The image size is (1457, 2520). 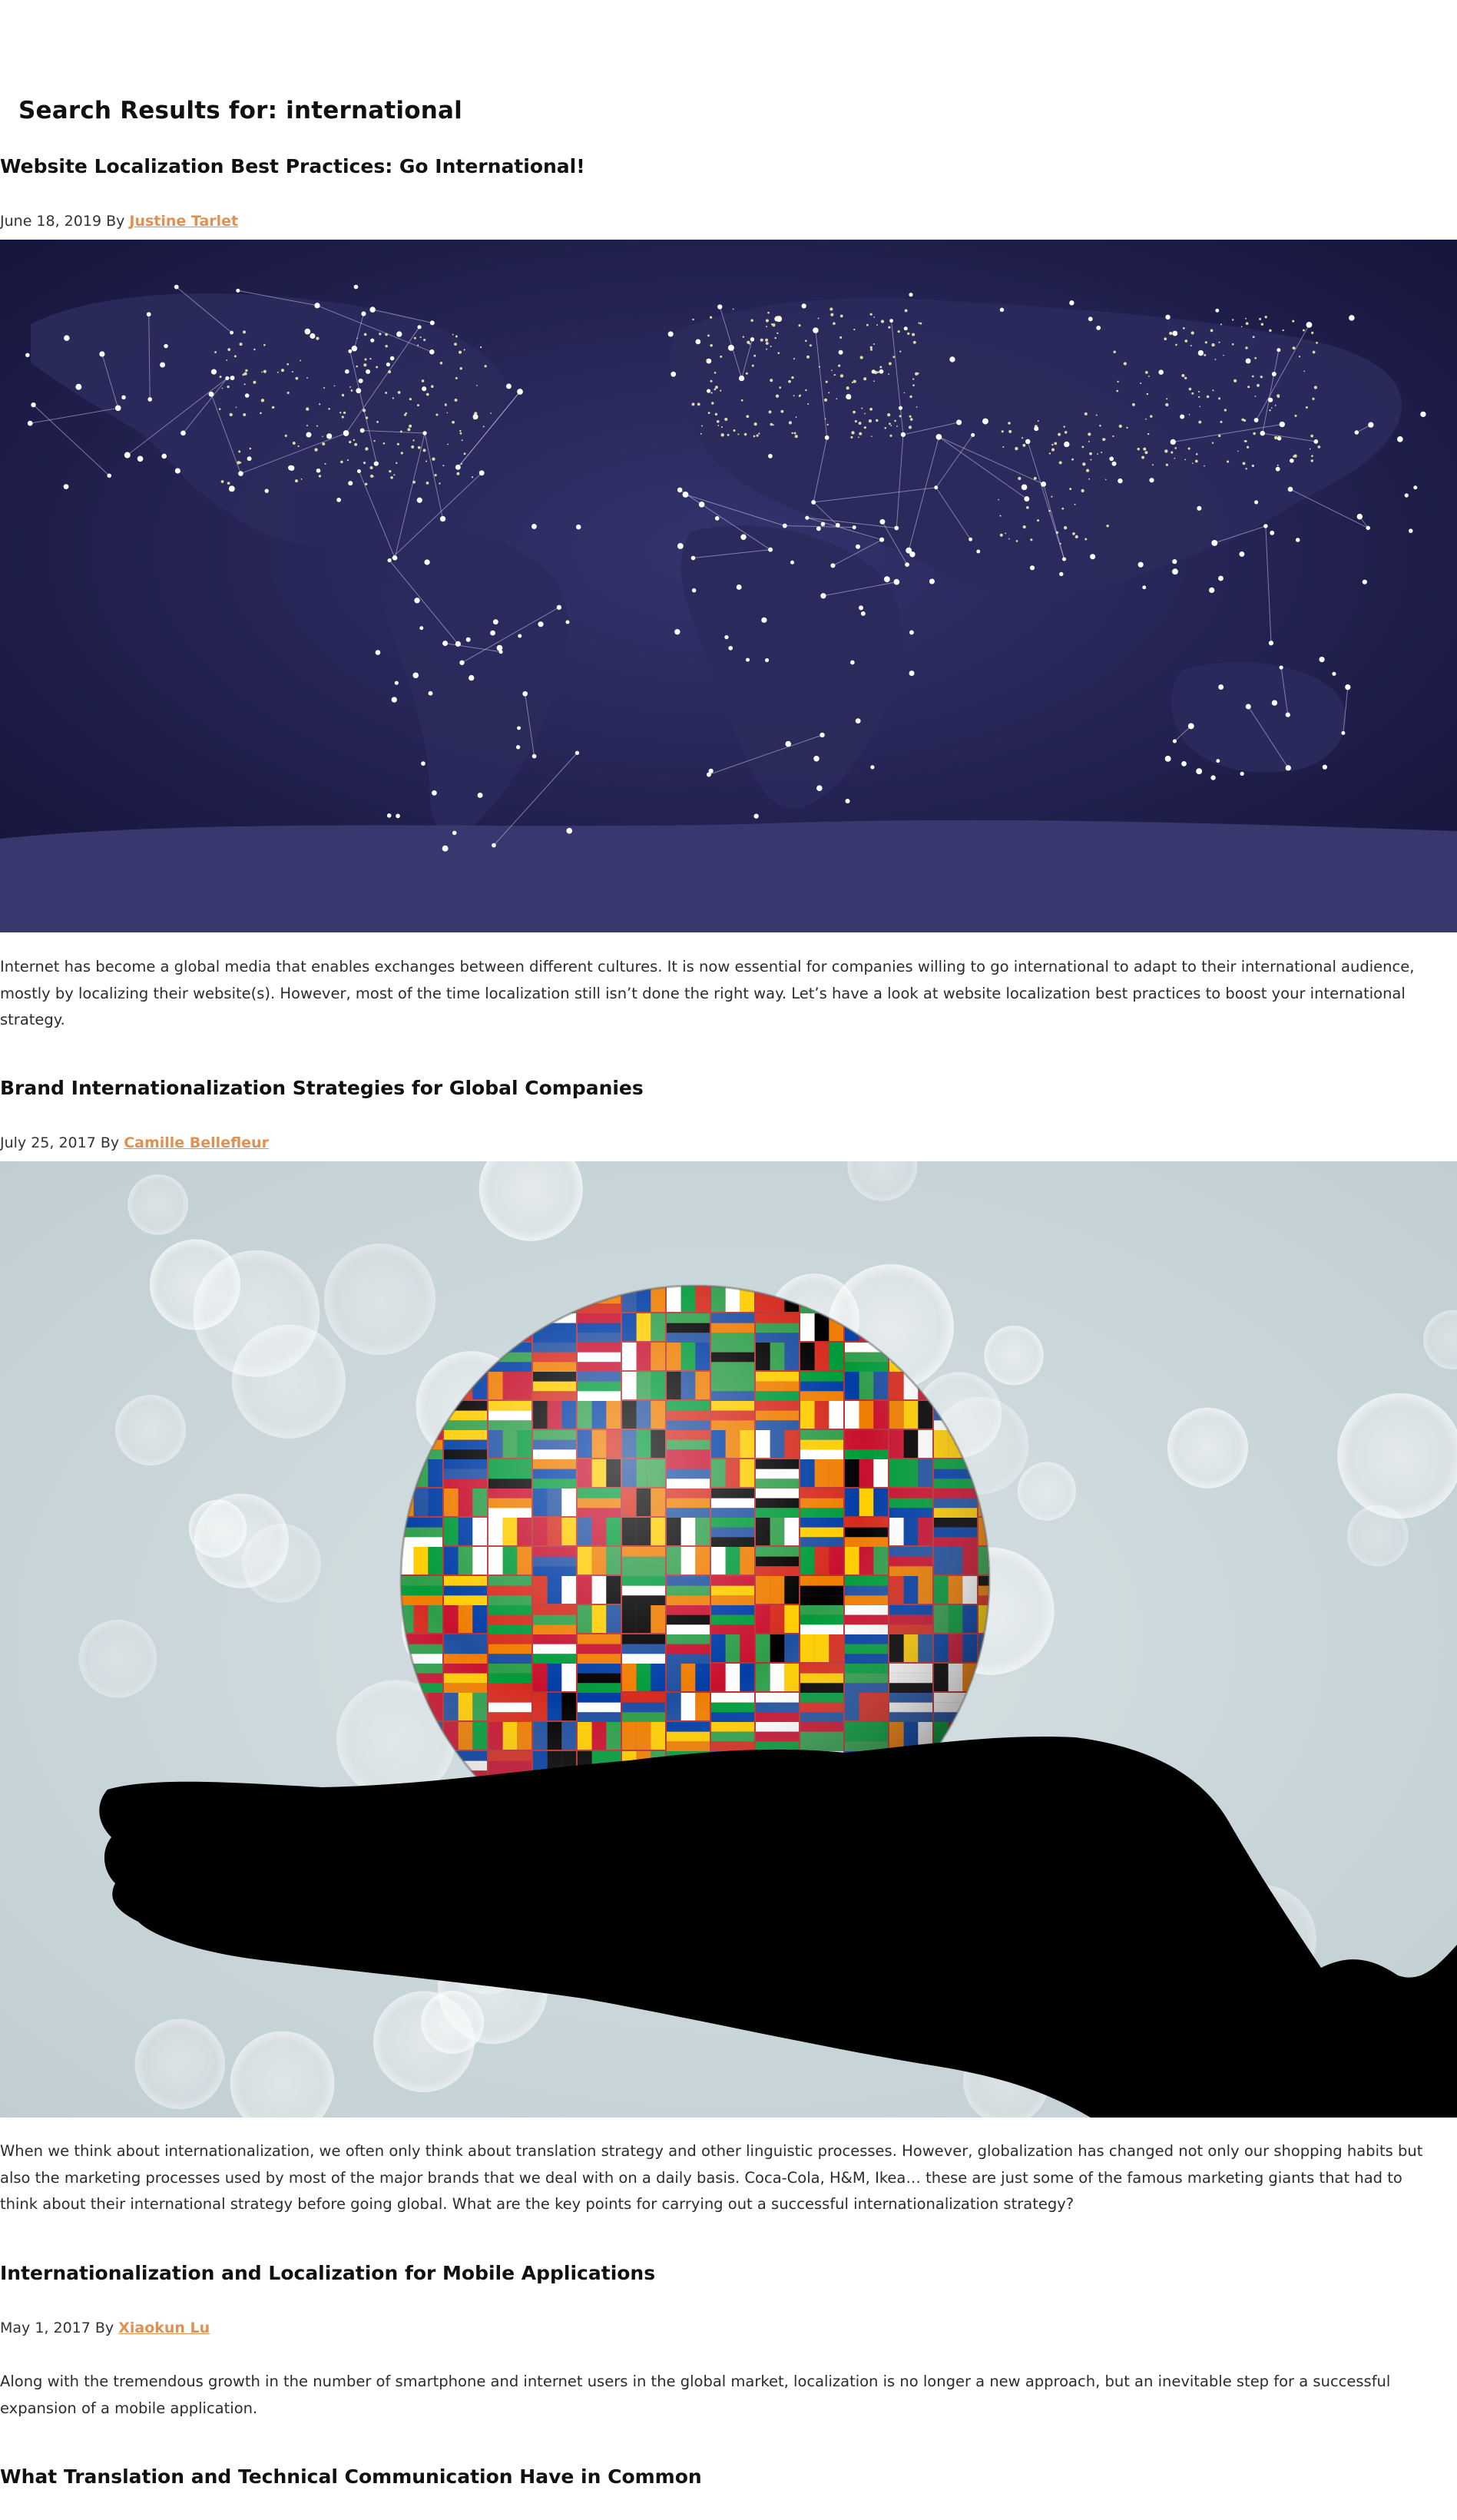 What do you see at coordinates (196, 1142) in the screenshot?
I see `author-link: Camille Bellefleur` at bounding box center [196, 1142].